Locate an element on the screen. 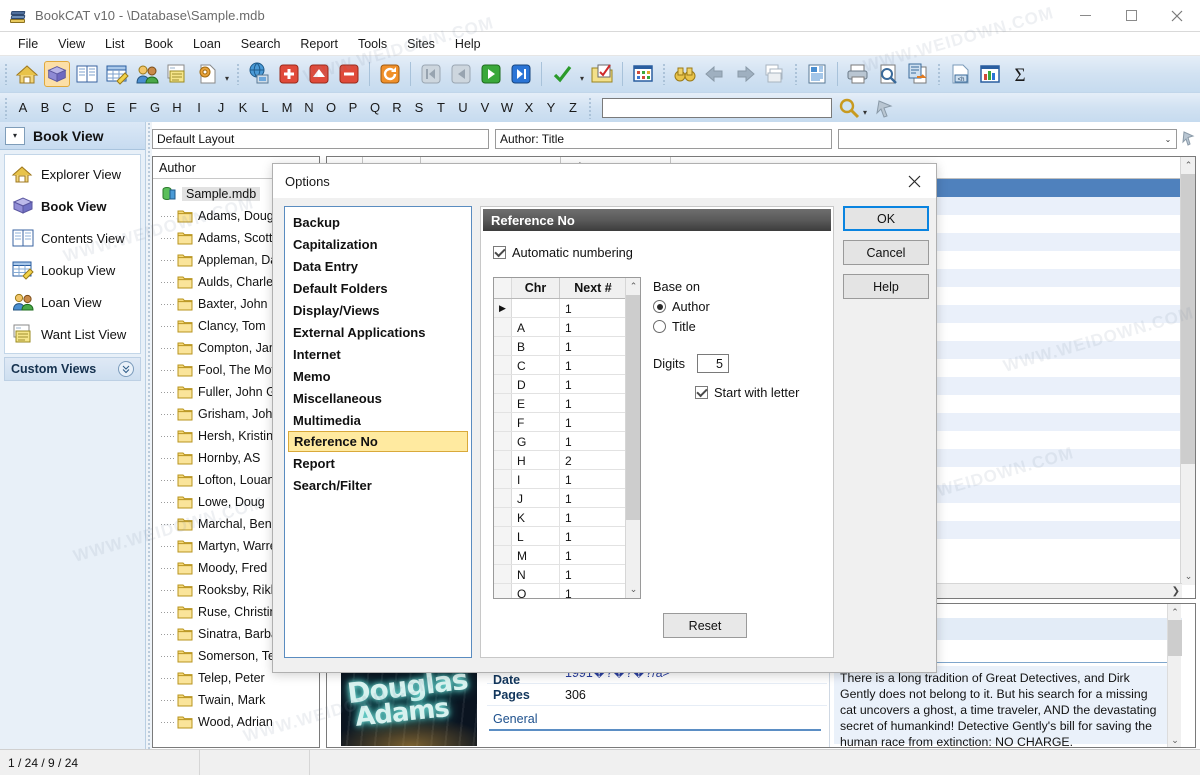 This screenshot has height=775, width=1200. chr-table-row: D1 is located at coordinates (567, 384).